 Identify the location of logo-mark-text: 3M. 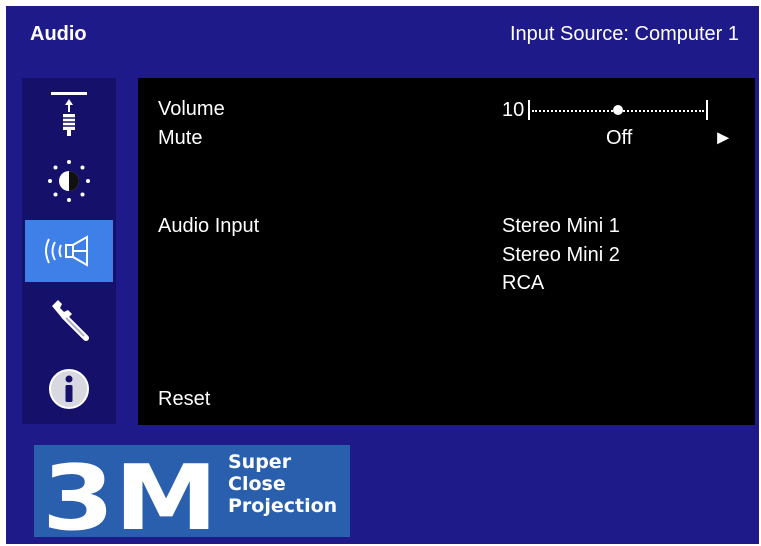
(130, 491).